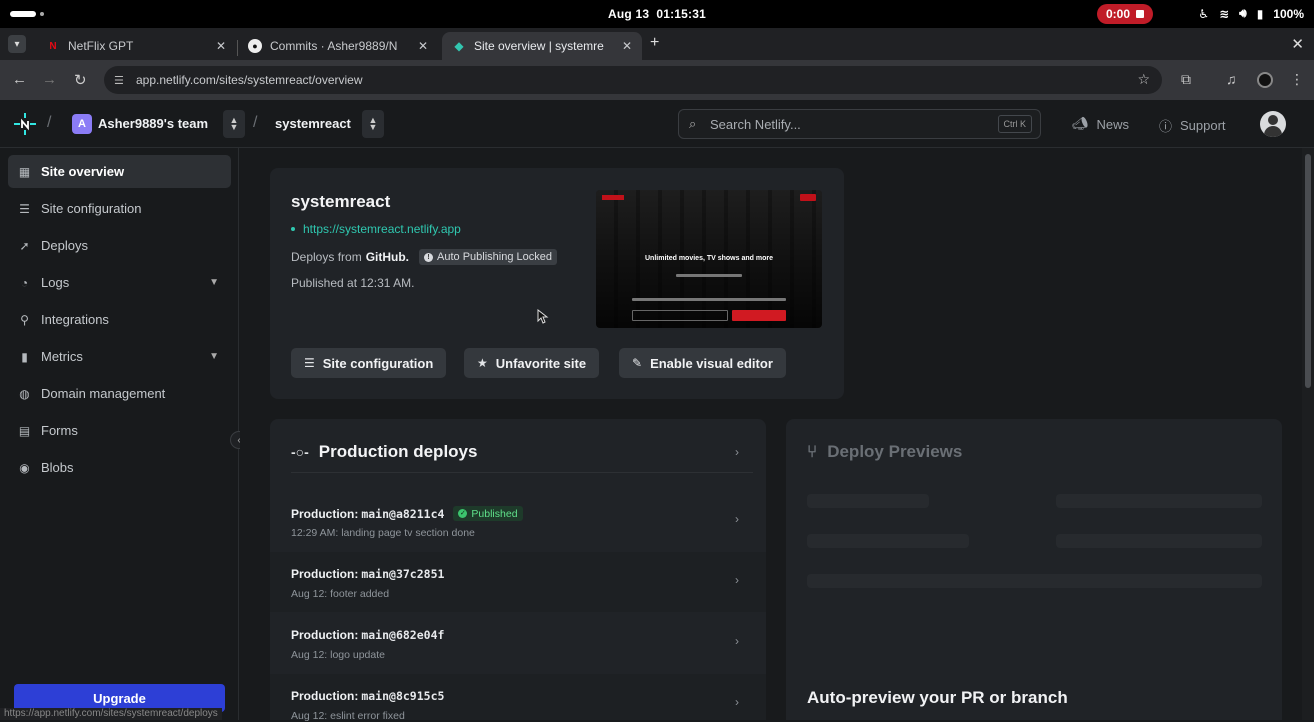  Describe the element at coordinates (1251, 13) in the screenshot. I see `system-tray: ♿ ≋ 🔊︎ ▮ 100%` at that location.